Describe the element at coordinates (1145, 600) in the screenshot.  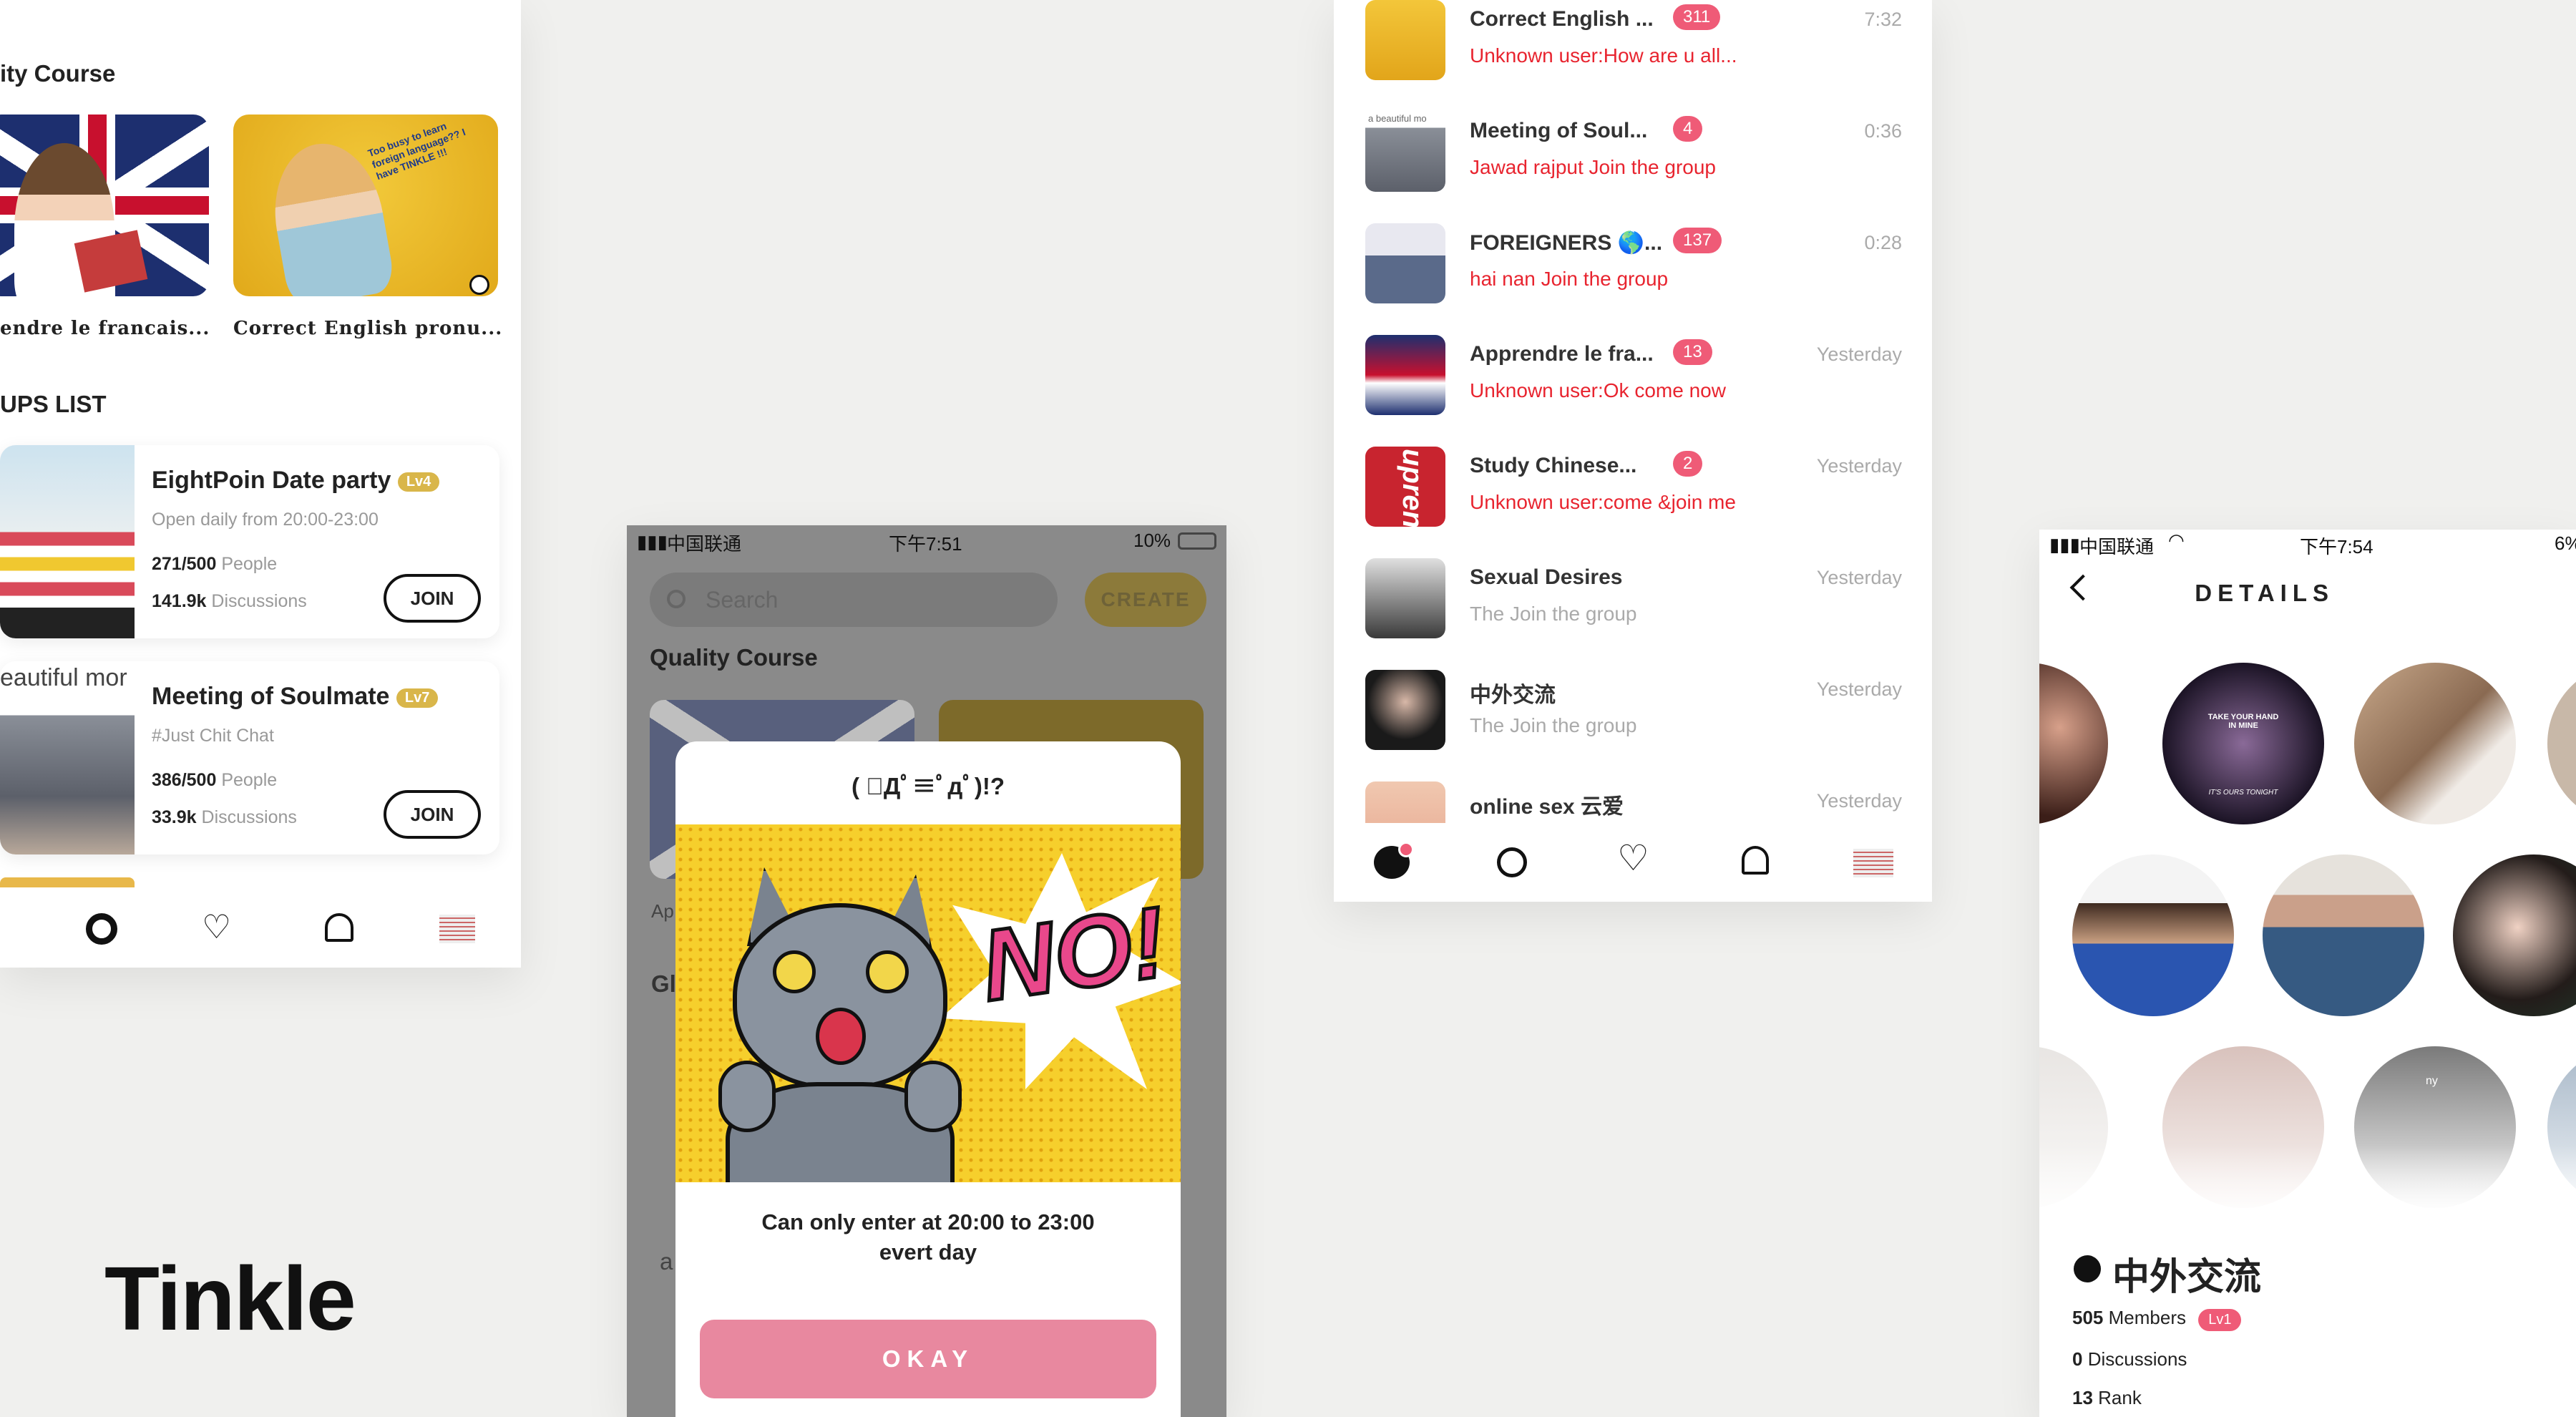
I see `create-button: CREATE` at that location.